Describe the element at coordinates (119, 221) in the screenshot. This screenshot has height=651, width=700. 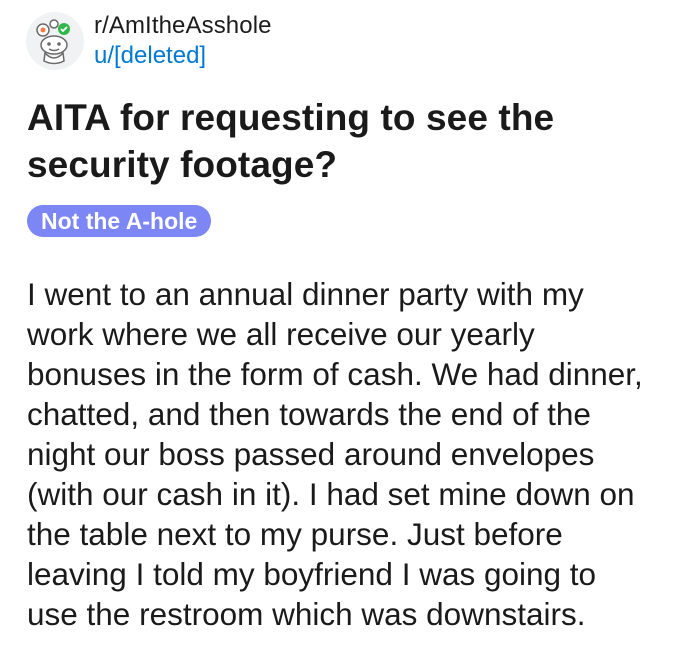
I see `post-flair: Not the A-hole` at that location.